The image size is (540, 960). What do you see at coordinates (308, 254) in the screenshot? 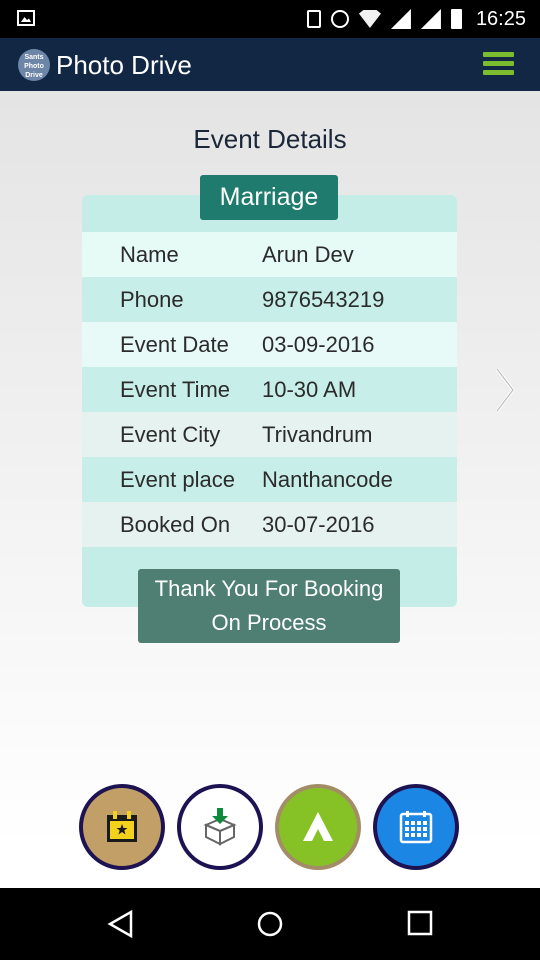
I see `detail-value: Arun Dev` at bounding box center [308, 254].